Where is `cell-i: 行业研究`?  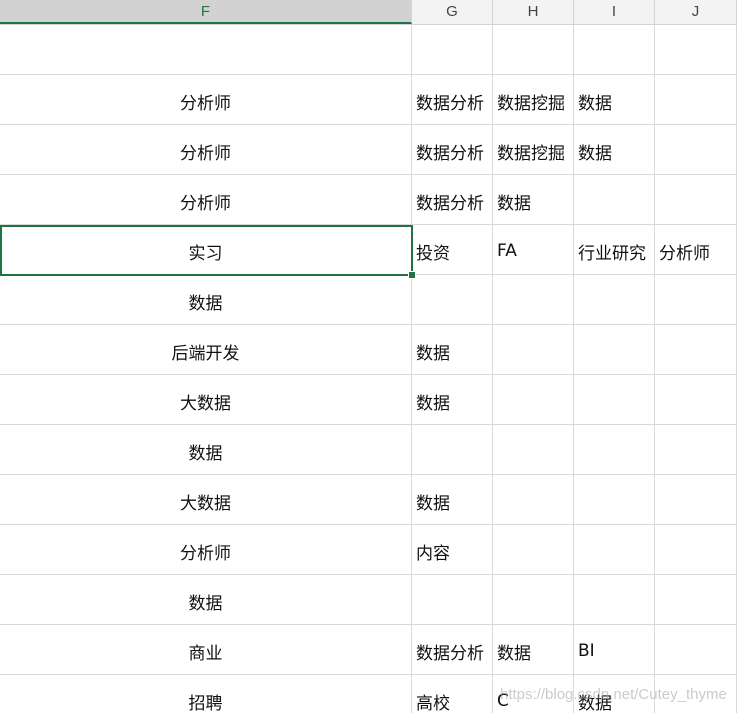 cell-i: 行业研究 is located at coordinates (614, 250).